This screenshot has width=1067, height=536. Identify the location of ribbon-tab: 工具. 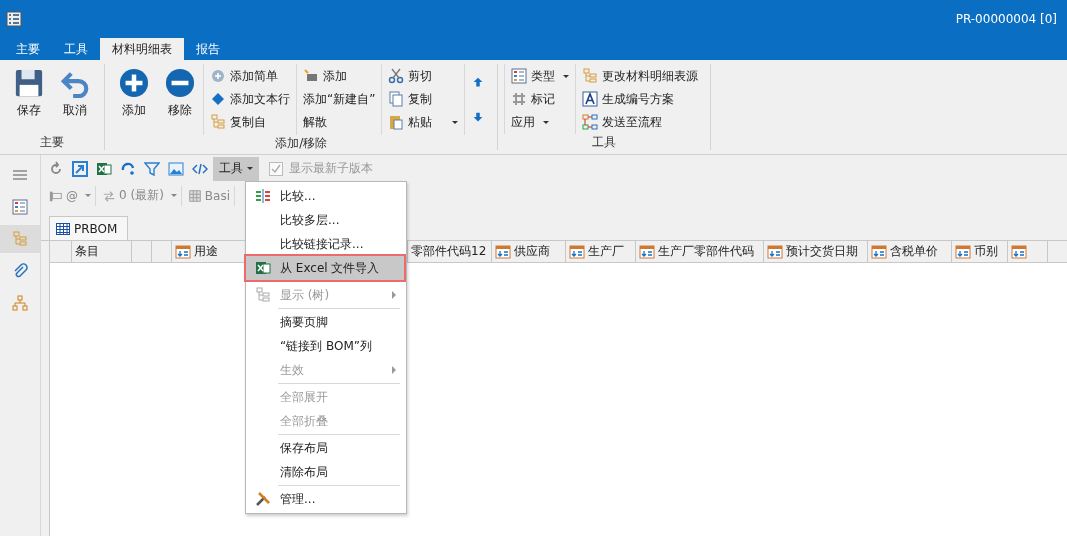
(76, 49).